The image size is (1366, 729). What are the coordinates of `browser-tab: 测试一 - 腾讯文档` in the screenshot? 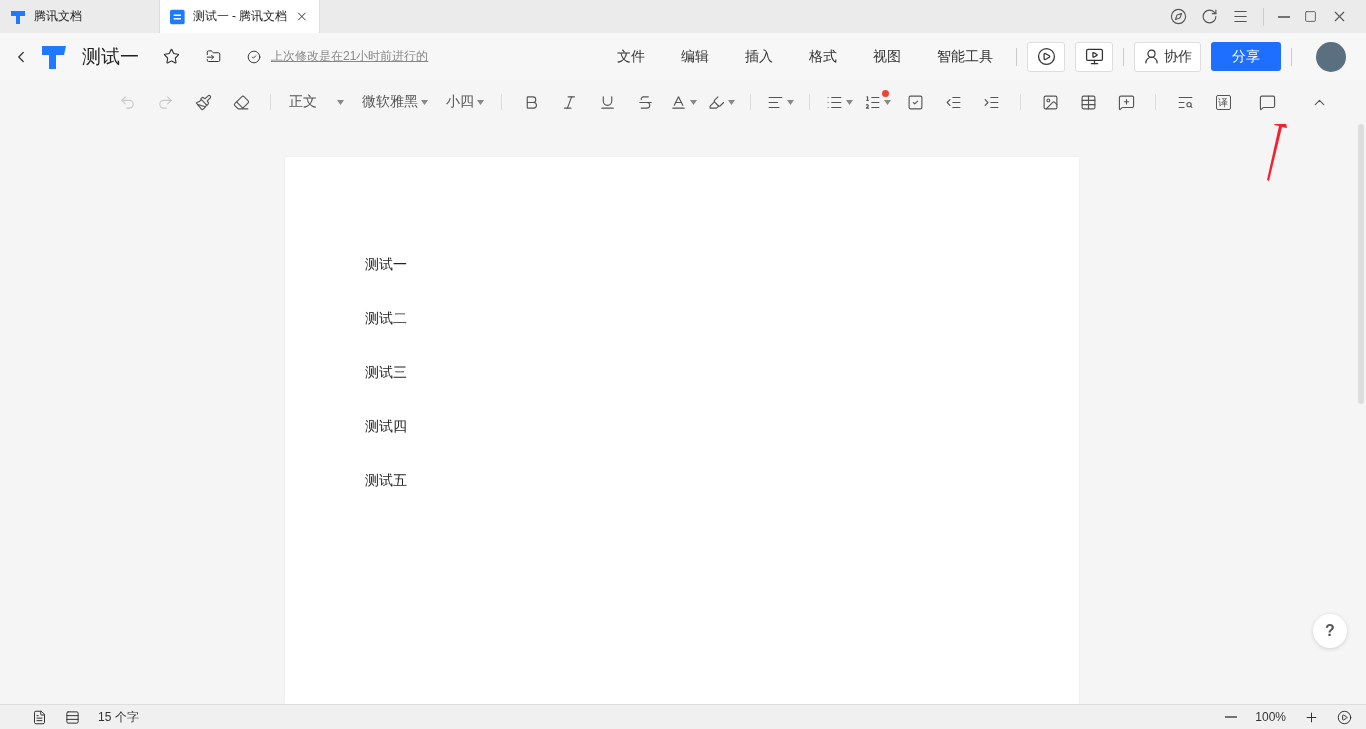 It's located at (240, 16).